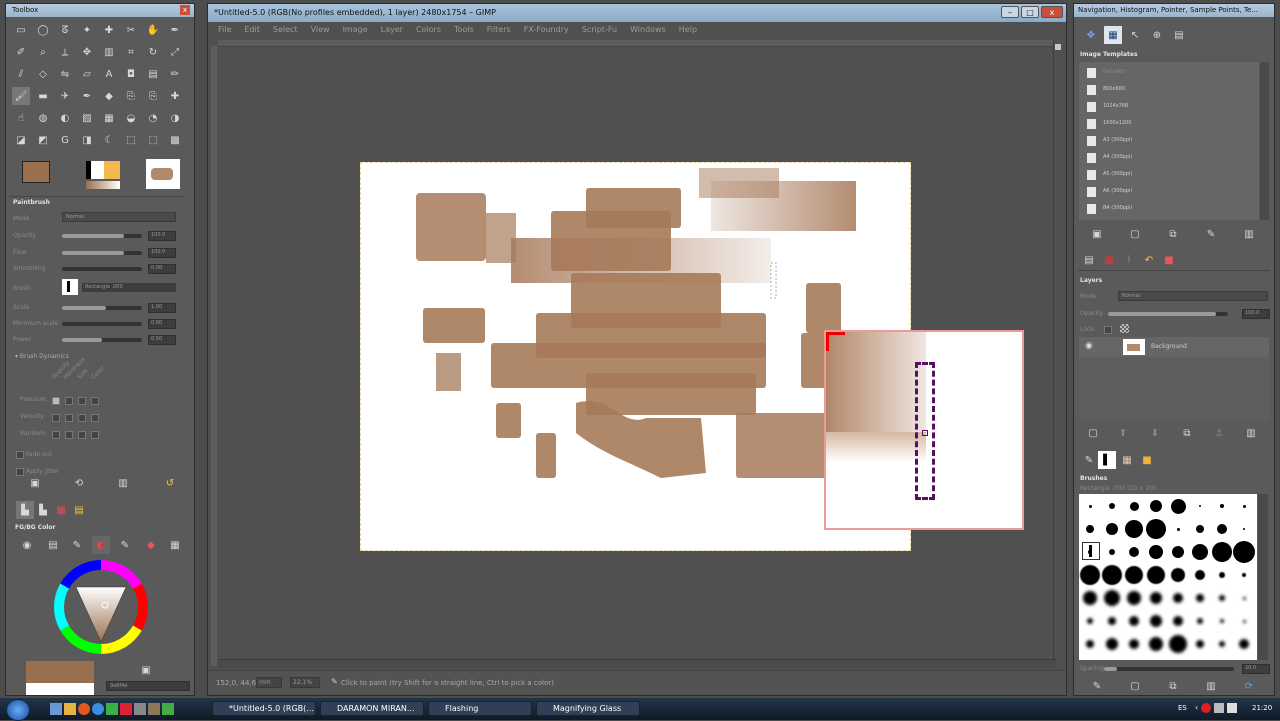 The height and width of the screenshot is (721, 1280). I want to click on layer-row: ◉ Background, so click(1174, 347).